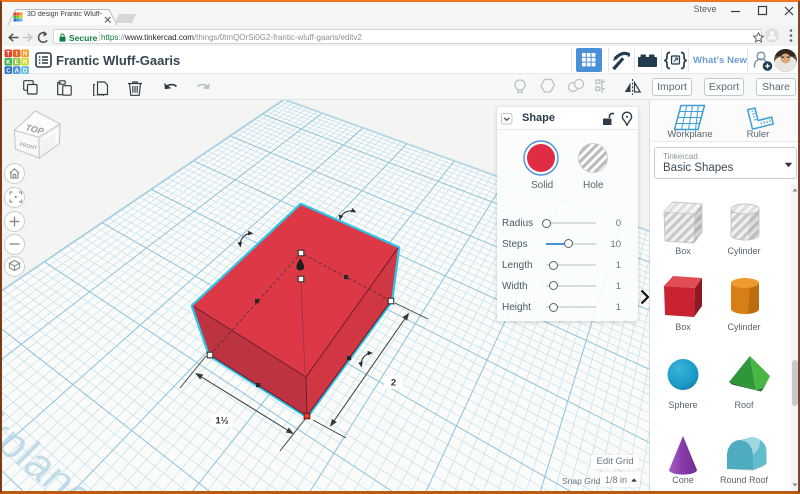 This screenshot has height=494, width=800. What do you see at coordinates (8, 54) in the screenshot?
I see `svg-text: T` at bounding box center [8, 54].